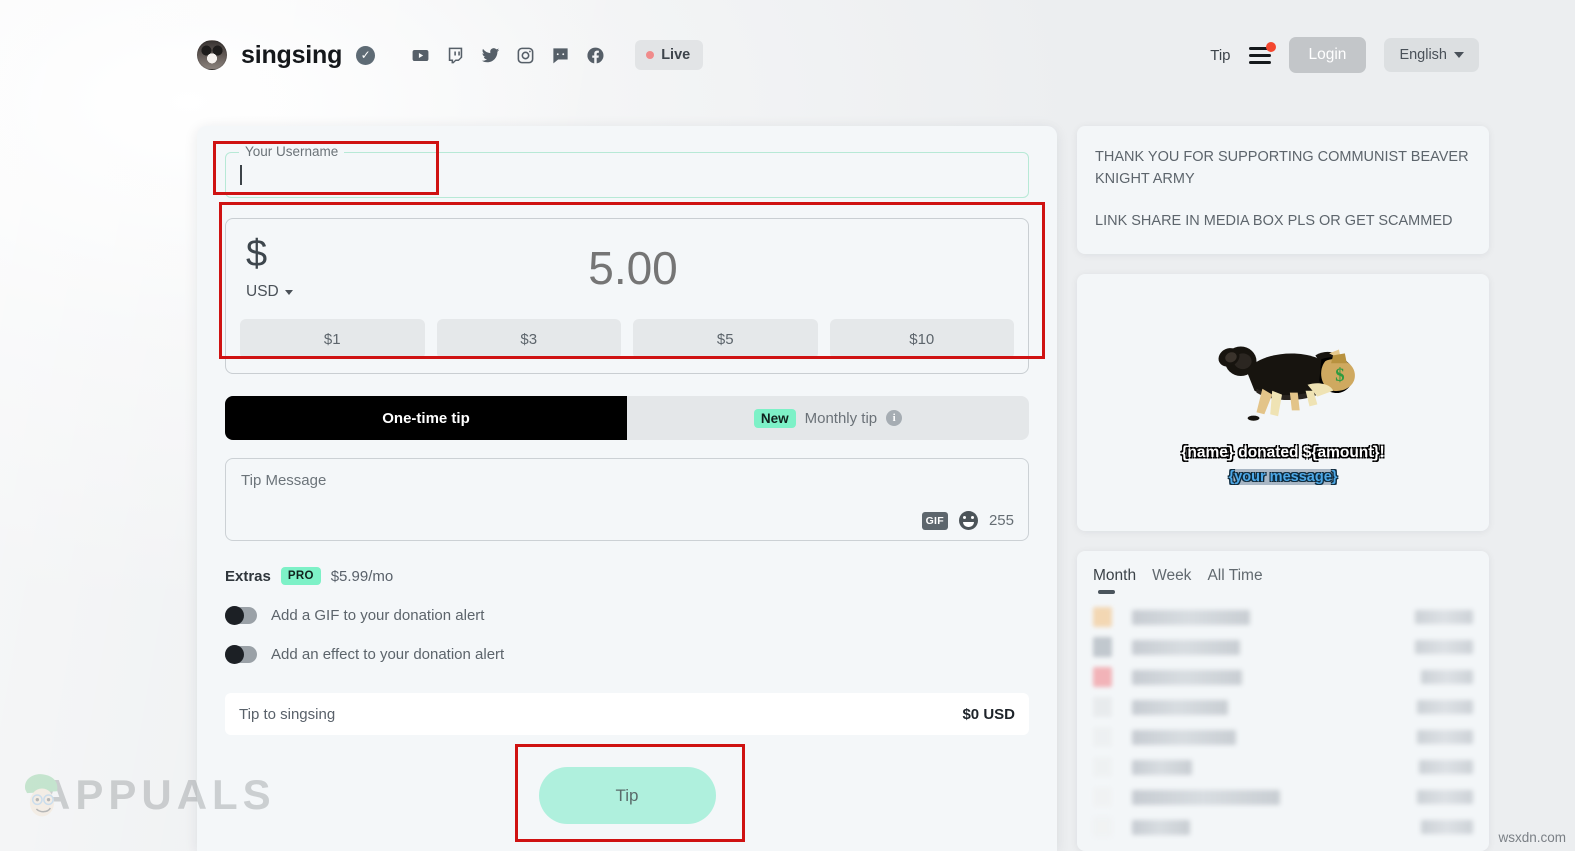 The width and height of the screenshot is (1575, 851). What do you see at coordinates (257, 254) in the screenshot?
I see `currency-symbol: $` at bounding box center [257, 254].